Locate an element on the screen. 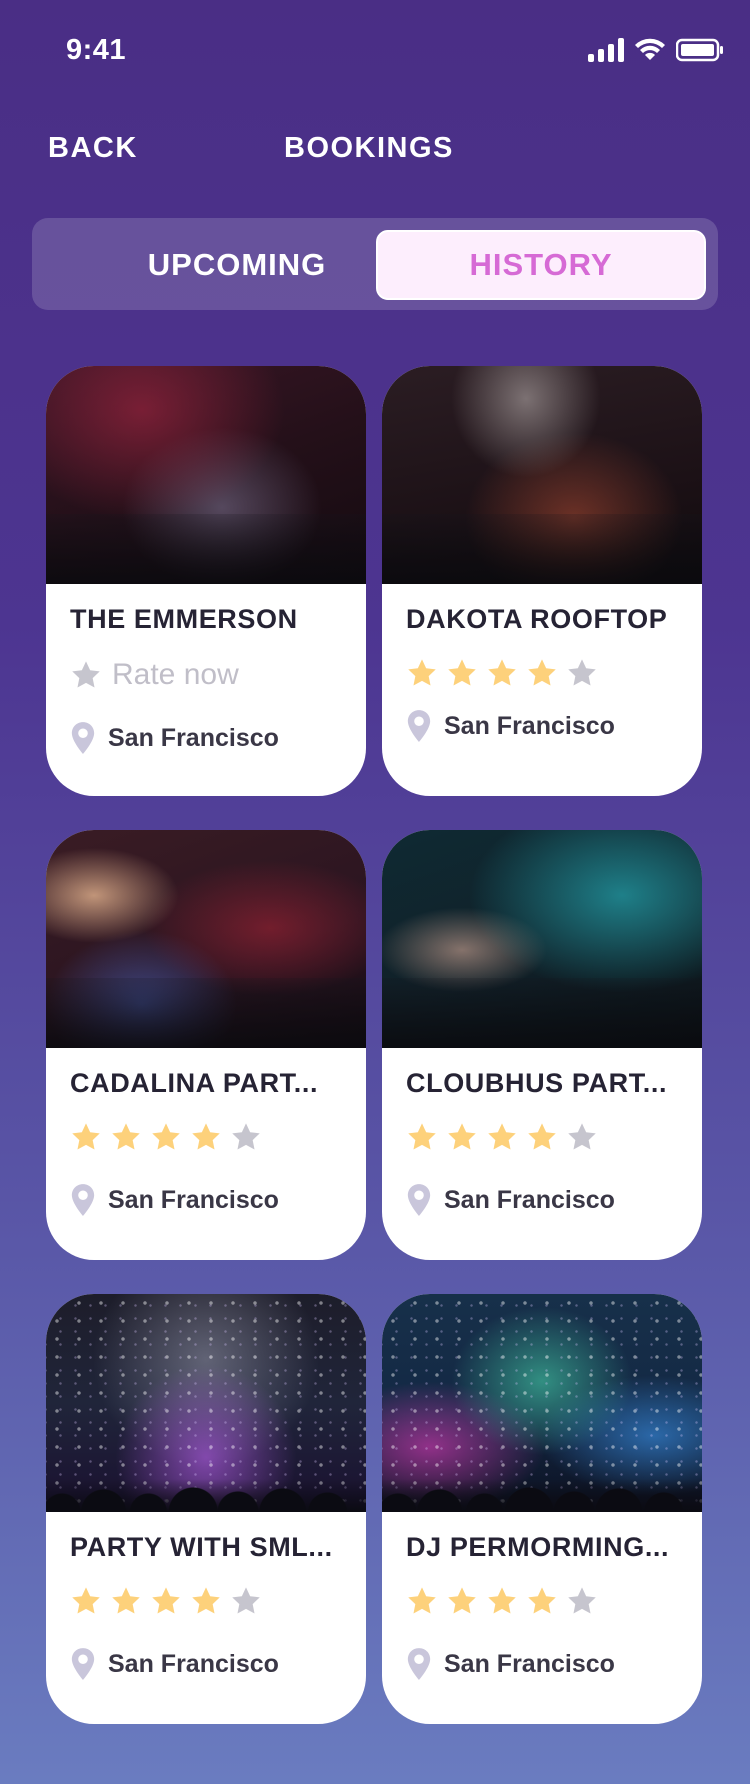 The width and height of the screenshot is (750, 1784). bookings-tab-switcher: UPCOMING HISTORY is located at coordinates (375, 264).